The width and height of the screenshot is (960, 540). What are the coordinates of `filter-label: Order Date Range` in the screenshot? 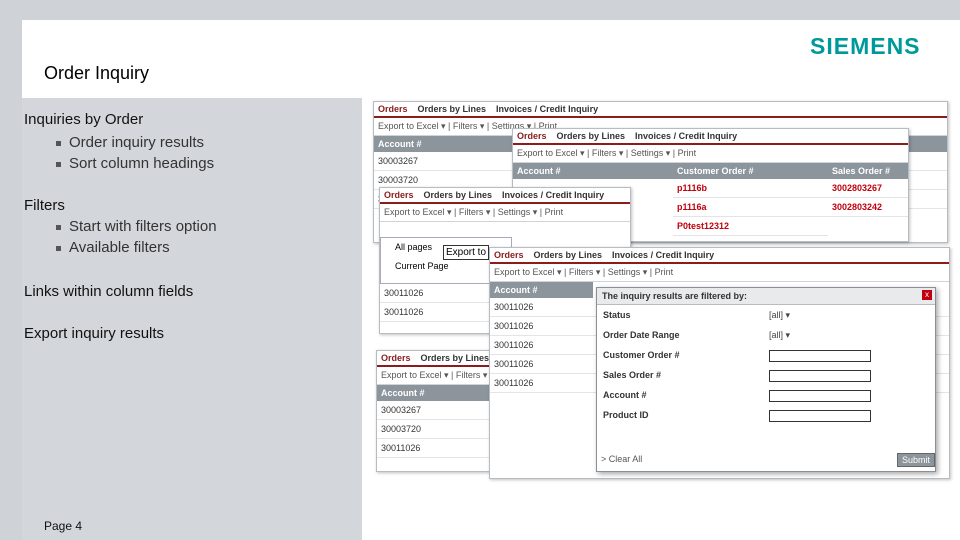 It's located at (641, 335).